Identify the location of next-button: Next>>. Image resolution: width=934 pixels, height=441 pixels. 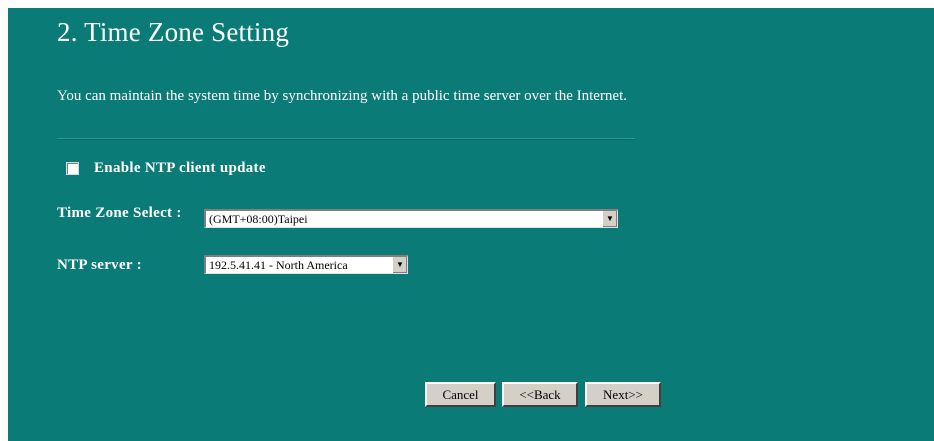
(623, 394).